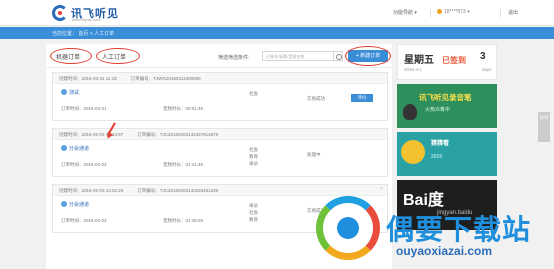  I want to click on order-tags: 社会 教育 采访, so click(253, 156).